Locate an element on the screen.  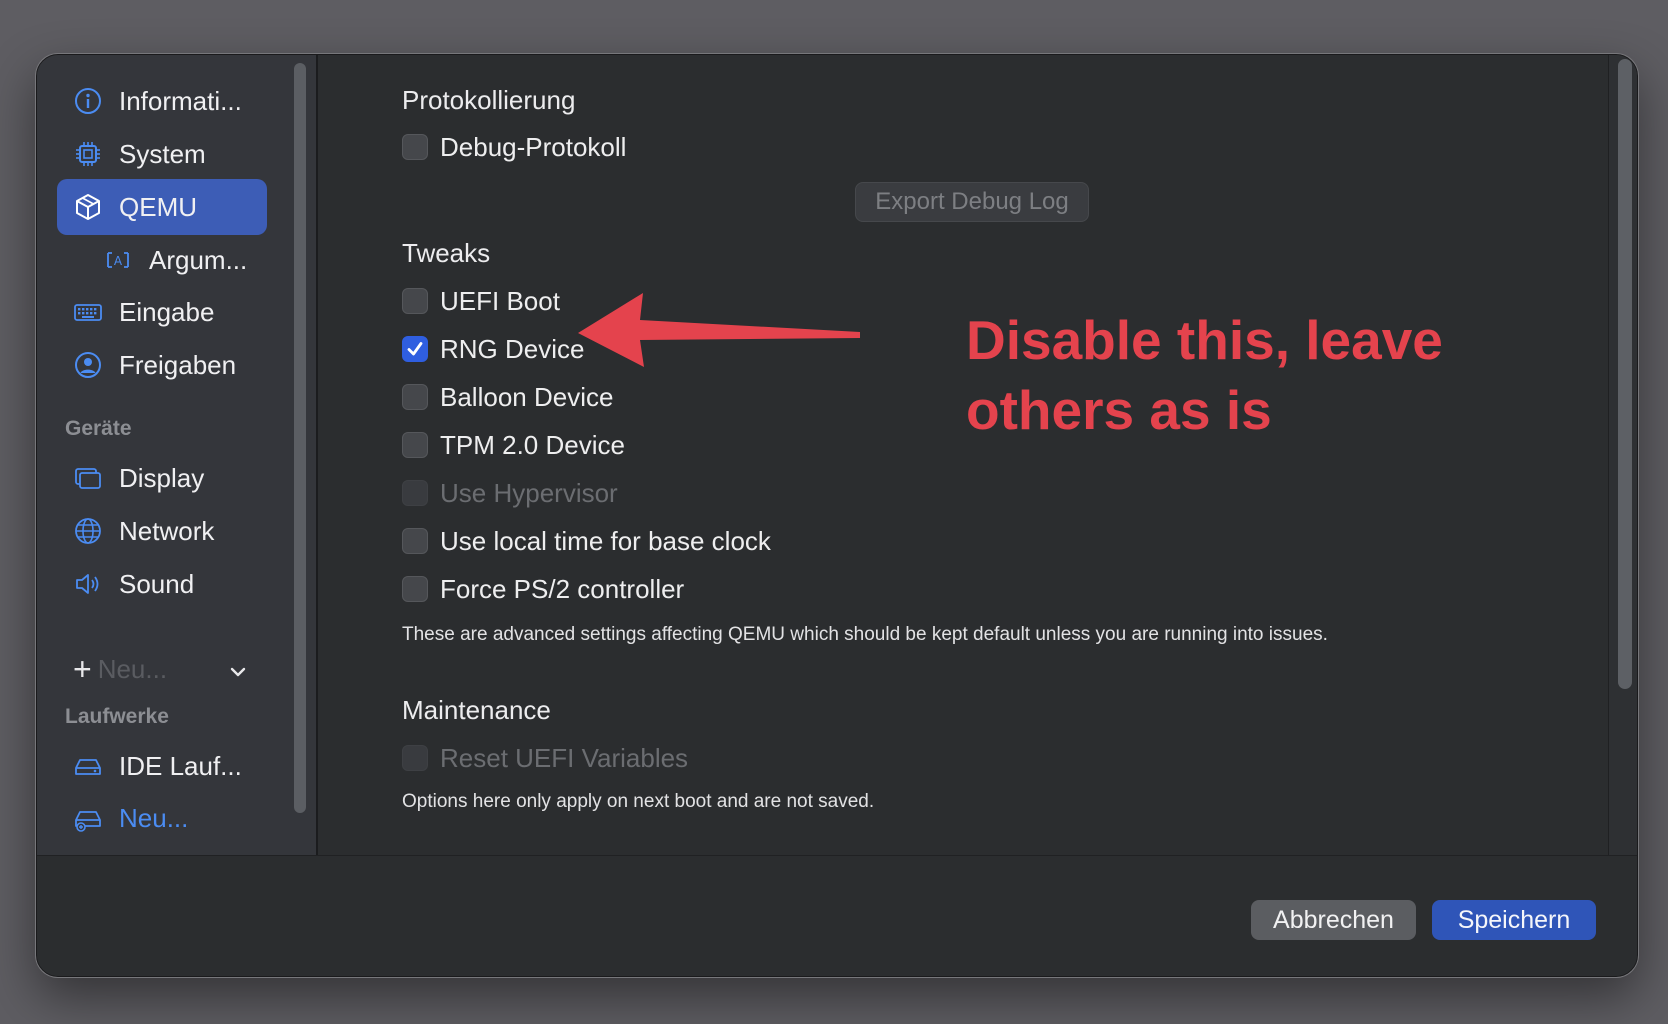
devices-section-heading: Geräte is located at coordinates (98, 428).